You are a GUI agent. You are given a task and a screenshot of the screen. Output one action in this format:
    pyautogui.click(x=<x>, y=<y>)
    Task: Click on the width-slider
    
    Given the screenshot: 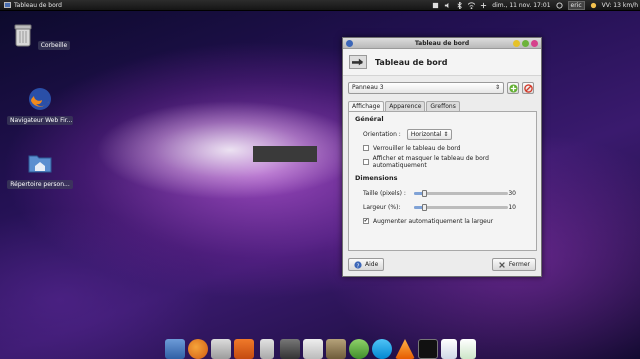 What is the action you would take?
    pyautogui.click(x=461, y=207)
    